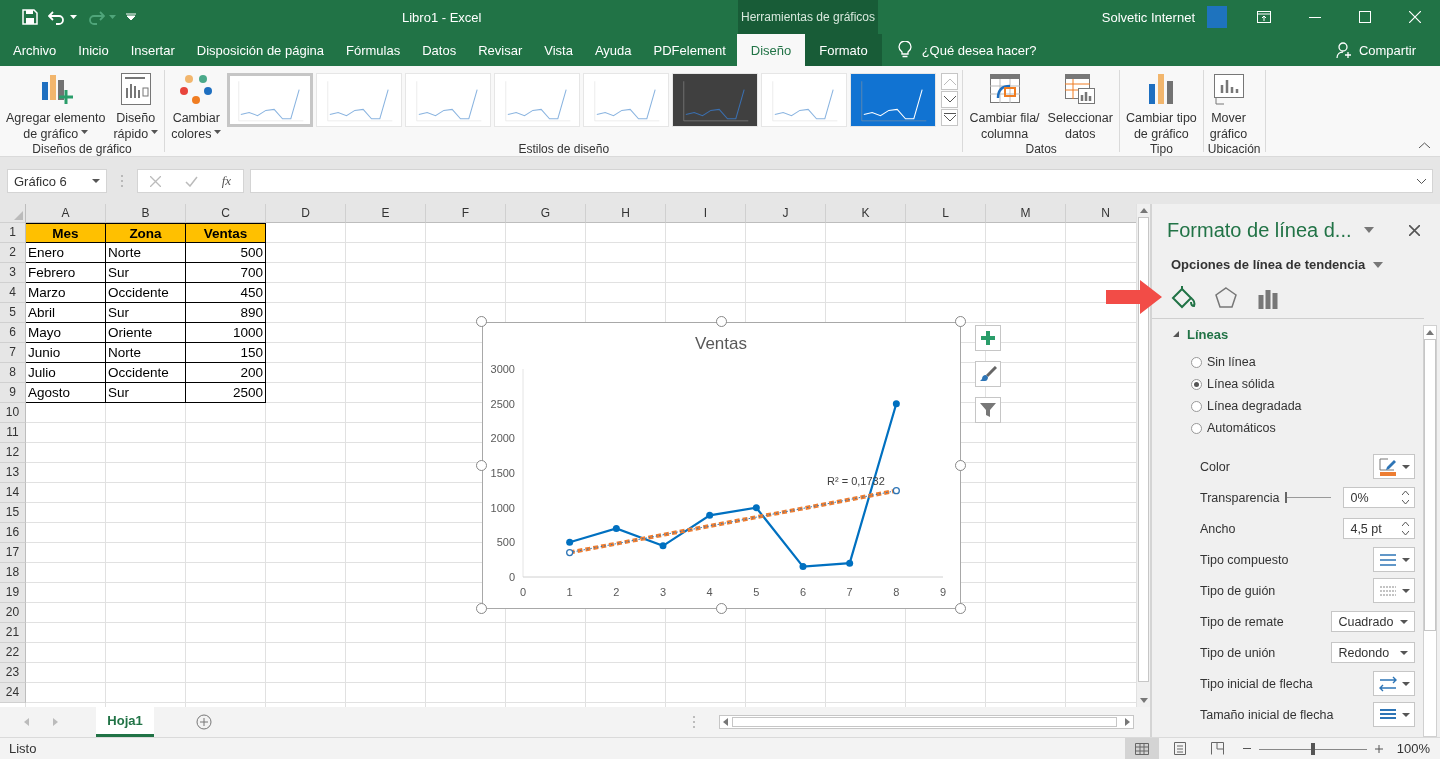 The image size is (1440, 759). Describe the element at coordinates (626, 213) in the screenshot. I see `column-header: H` at that location.